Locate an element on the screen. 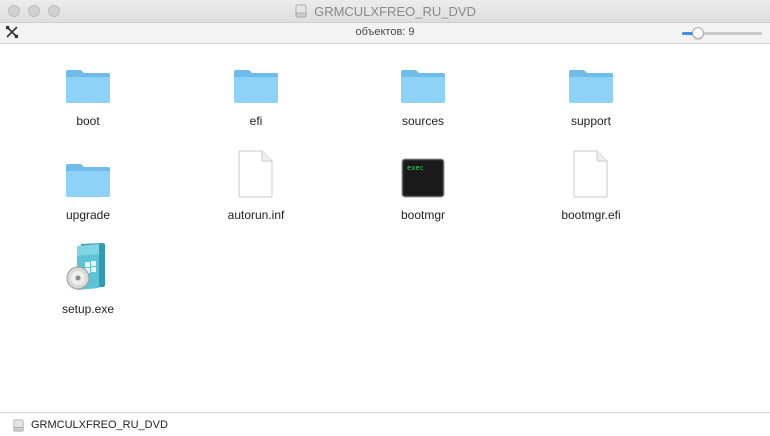 Image resolution: width=770 pixels, height=436 pixels. file-name: upgrade is located at coordinates (88, 215).